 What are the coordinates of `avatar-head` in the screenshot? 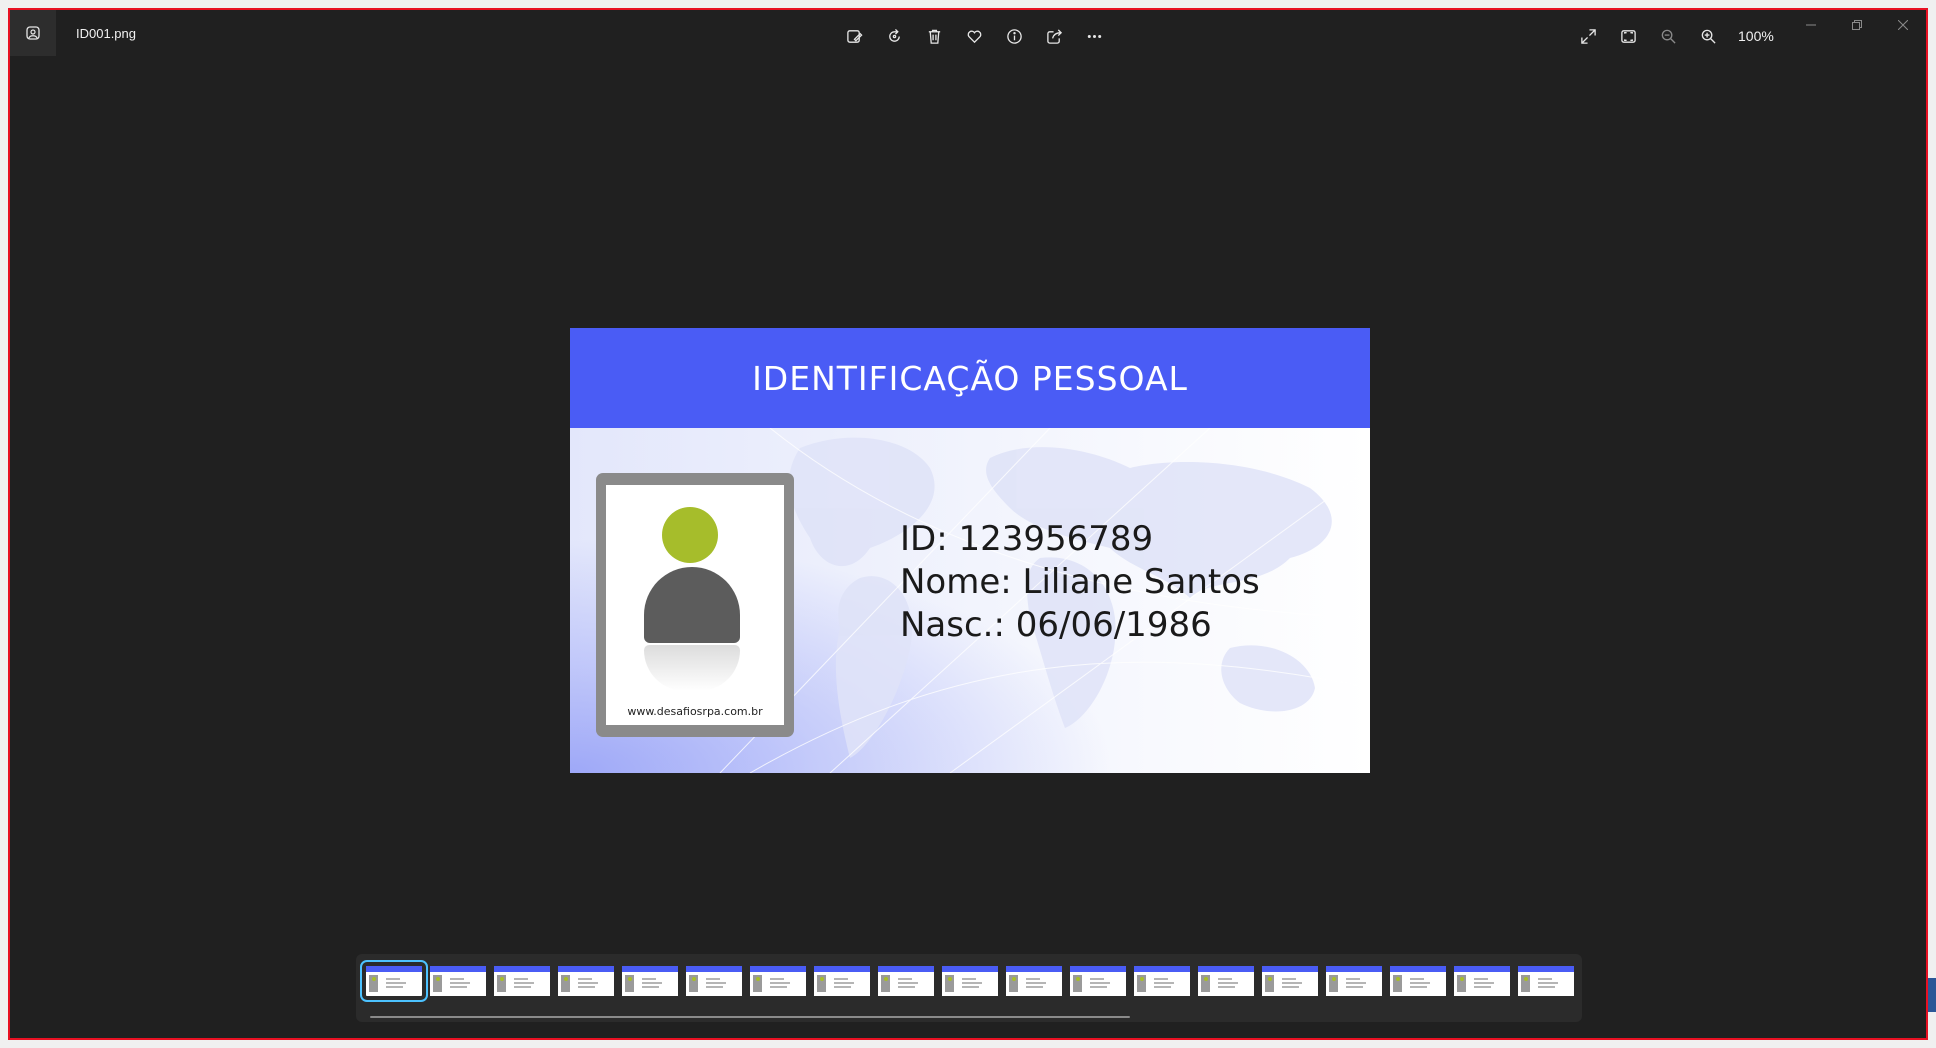 It's located at (690, 535).